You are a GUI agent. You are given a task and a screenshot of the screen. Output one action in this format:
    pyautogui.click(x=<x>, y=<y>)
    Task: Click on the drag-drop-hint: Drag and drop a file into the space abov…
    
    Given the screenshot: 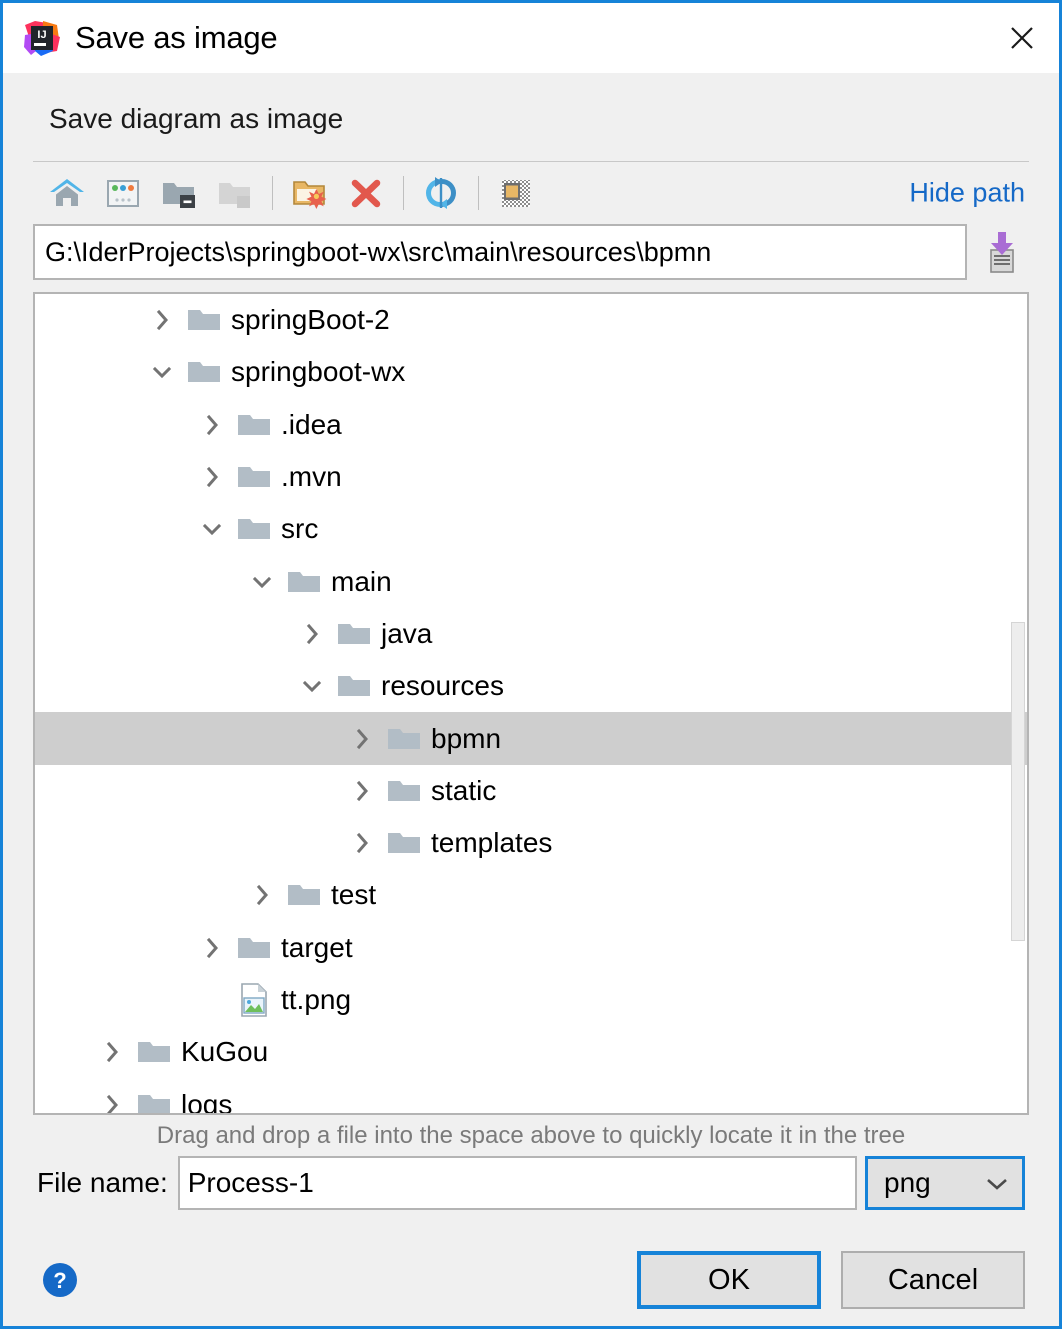 What is the action you would take?
    pyautogui.click(x=531, y=1135)
    